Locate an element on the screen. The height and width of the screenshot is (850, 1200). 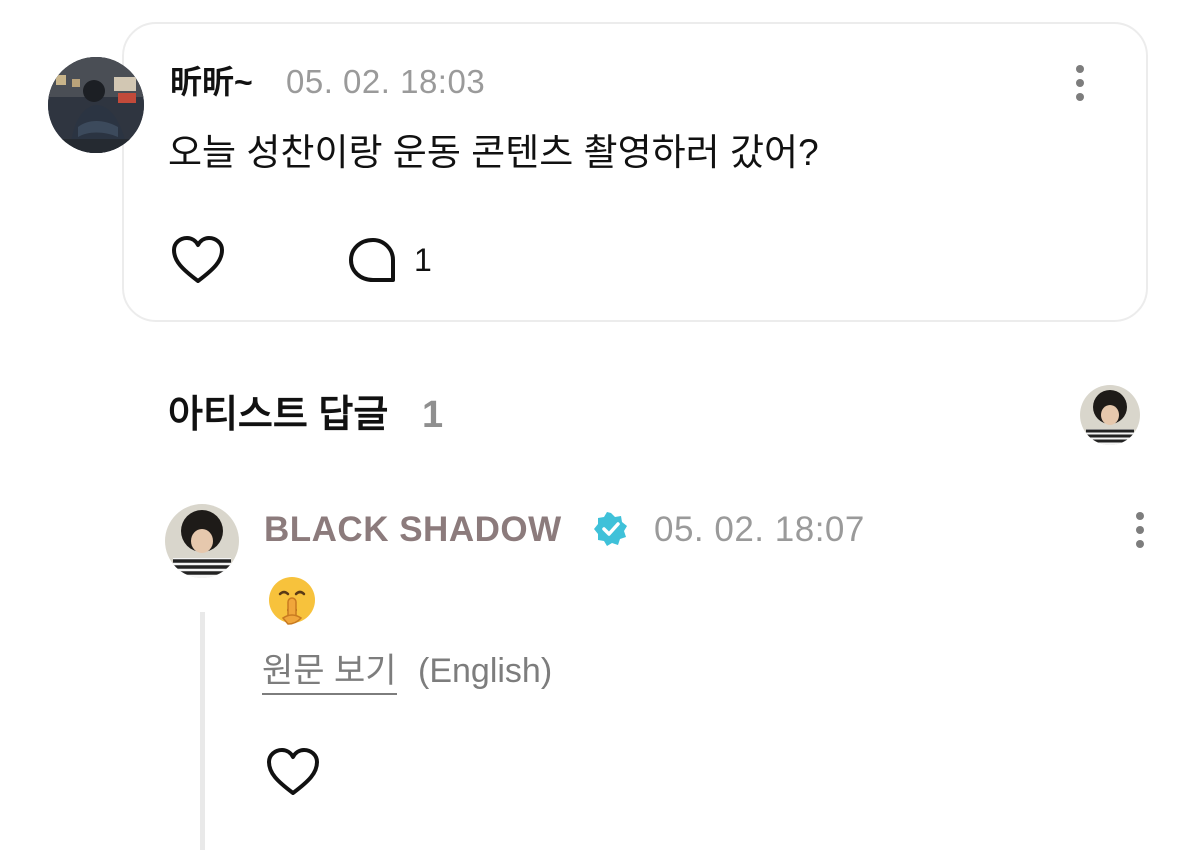
original-language-label: (English) is located at coordinates (485, 671).